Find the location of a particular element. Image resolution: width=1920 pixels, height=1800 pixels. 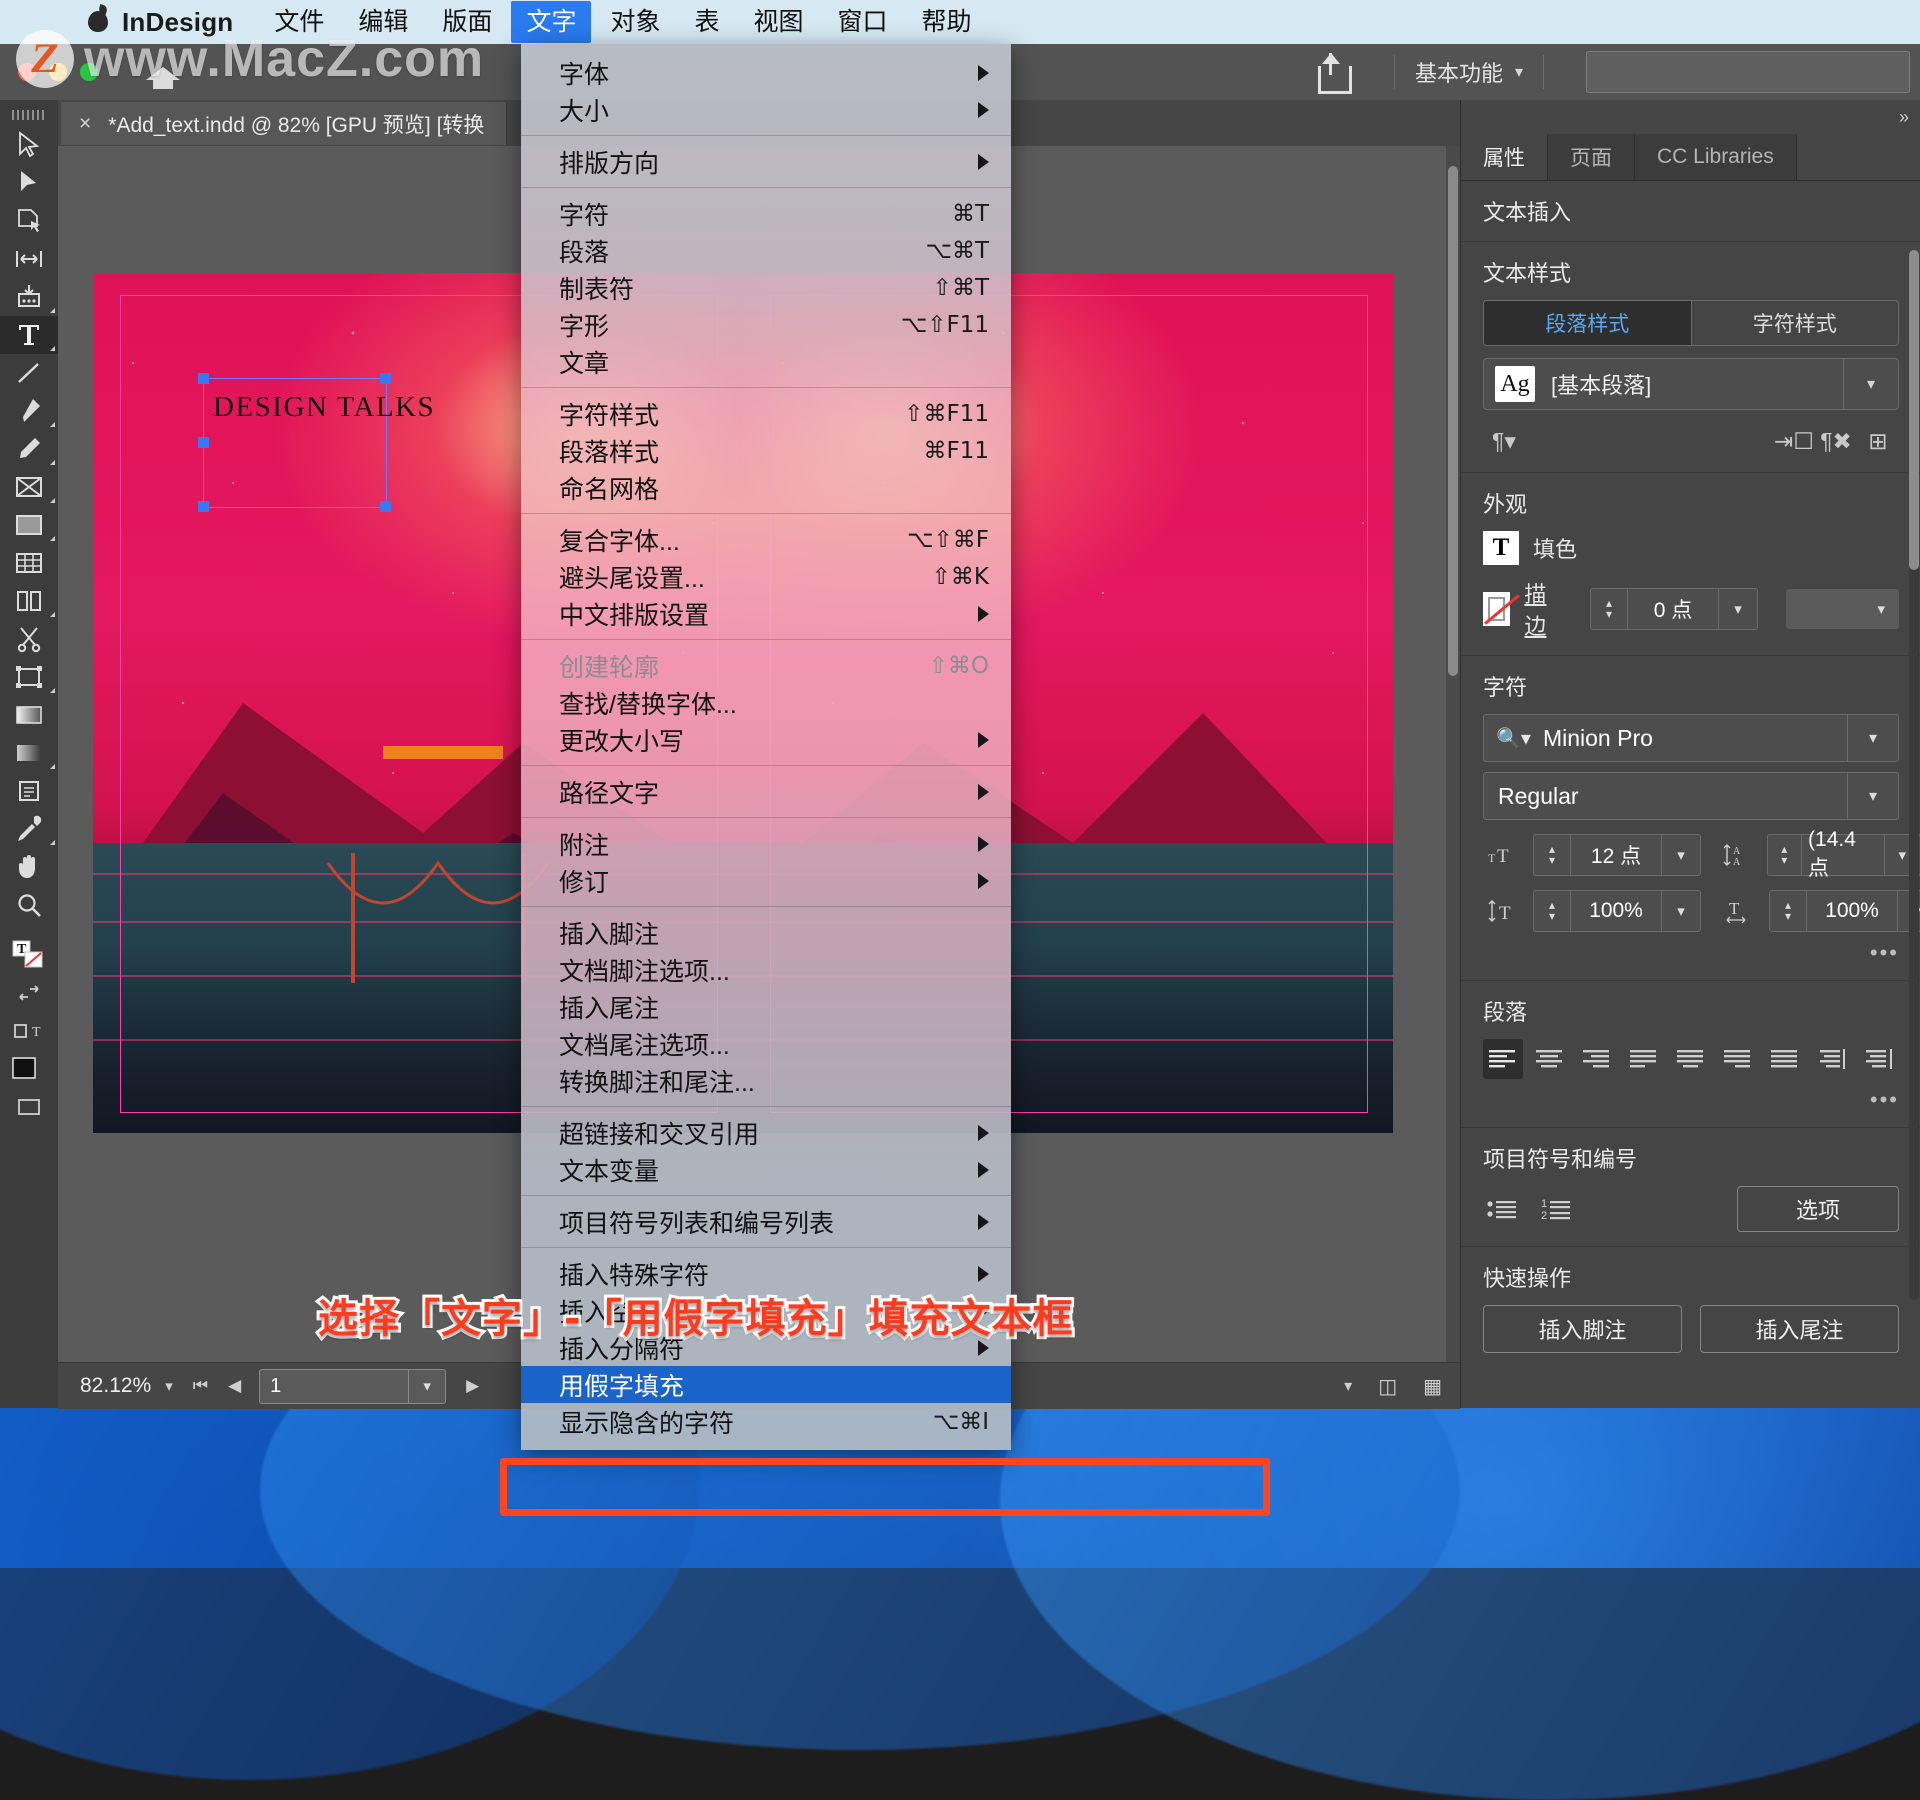

gradient-feather-tool is located at coordinates (29, 753).